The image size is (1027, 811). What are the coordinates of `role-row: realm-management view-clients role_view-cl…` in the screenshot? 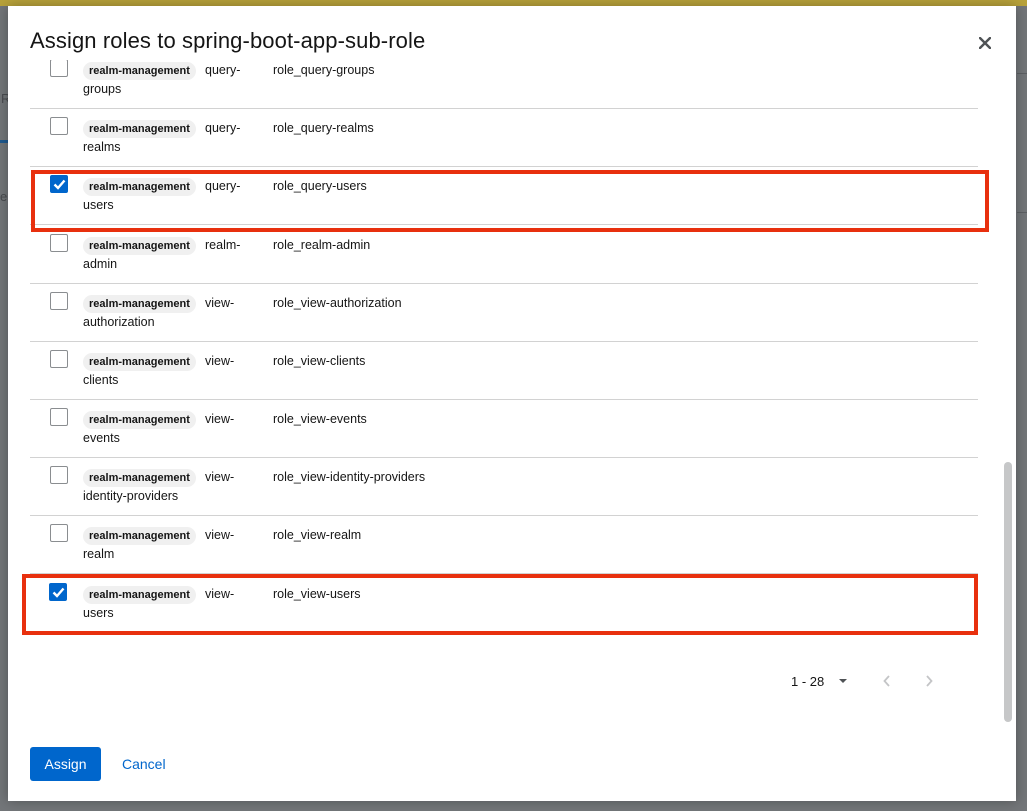 It's located at (504, 371).